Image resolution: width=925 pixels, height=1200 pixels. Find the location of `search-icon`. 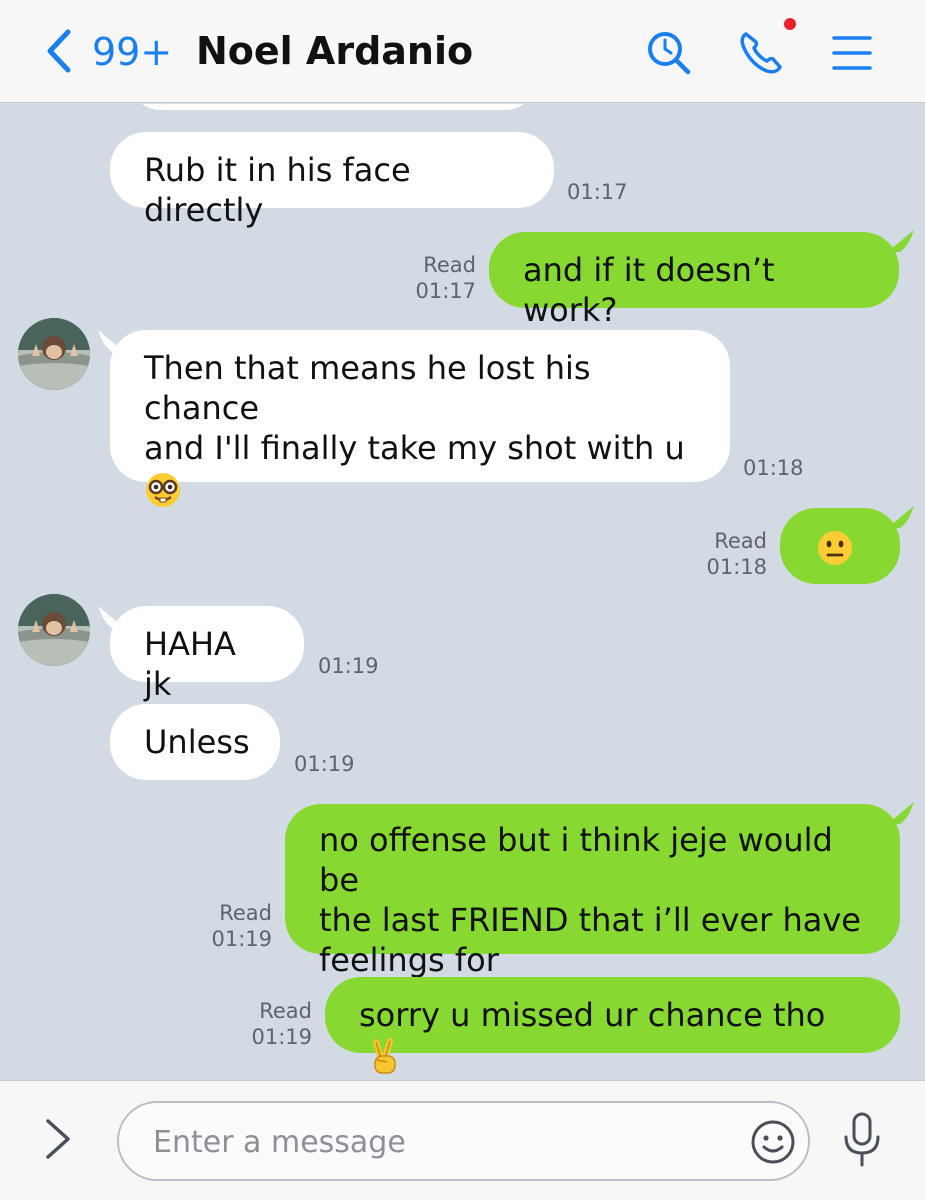

search-icon is located at coordinates (668, 52).